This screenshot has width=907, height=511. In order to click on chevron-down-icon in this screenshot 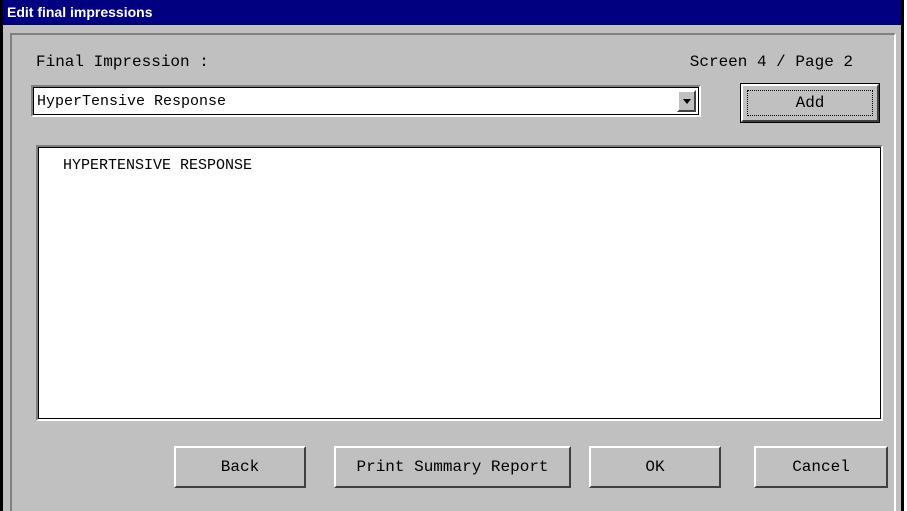, I will do `click(687, 101)`.